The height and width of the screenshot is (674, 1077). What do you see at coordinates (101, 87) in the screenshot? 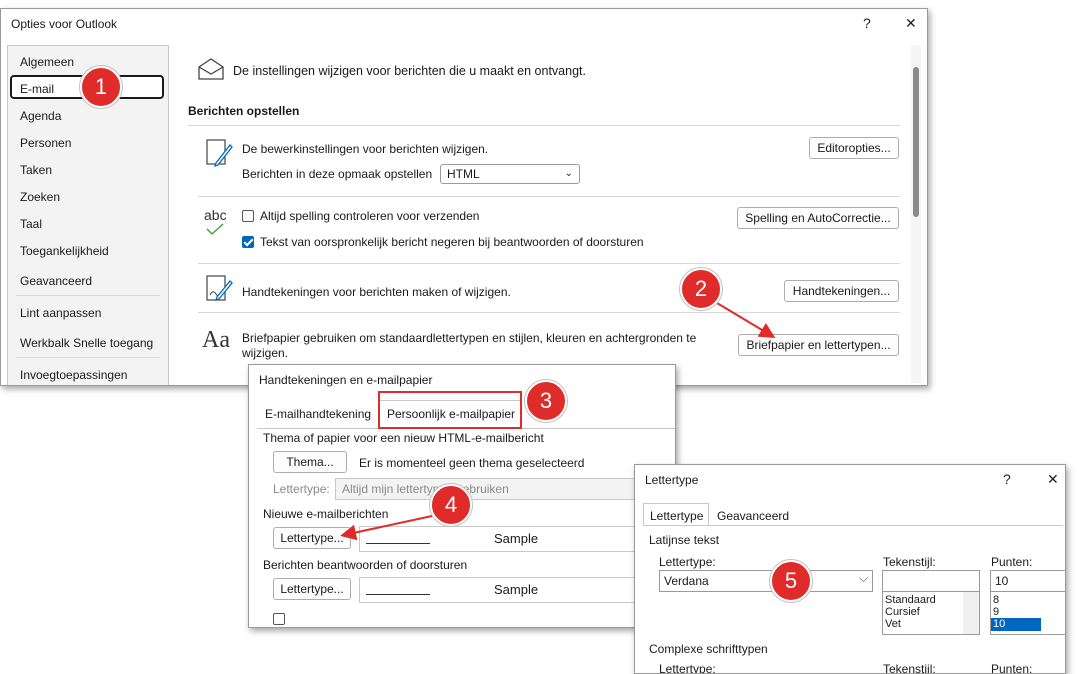
I see `step-badge-1: 1` at bounding box center [101, 87].